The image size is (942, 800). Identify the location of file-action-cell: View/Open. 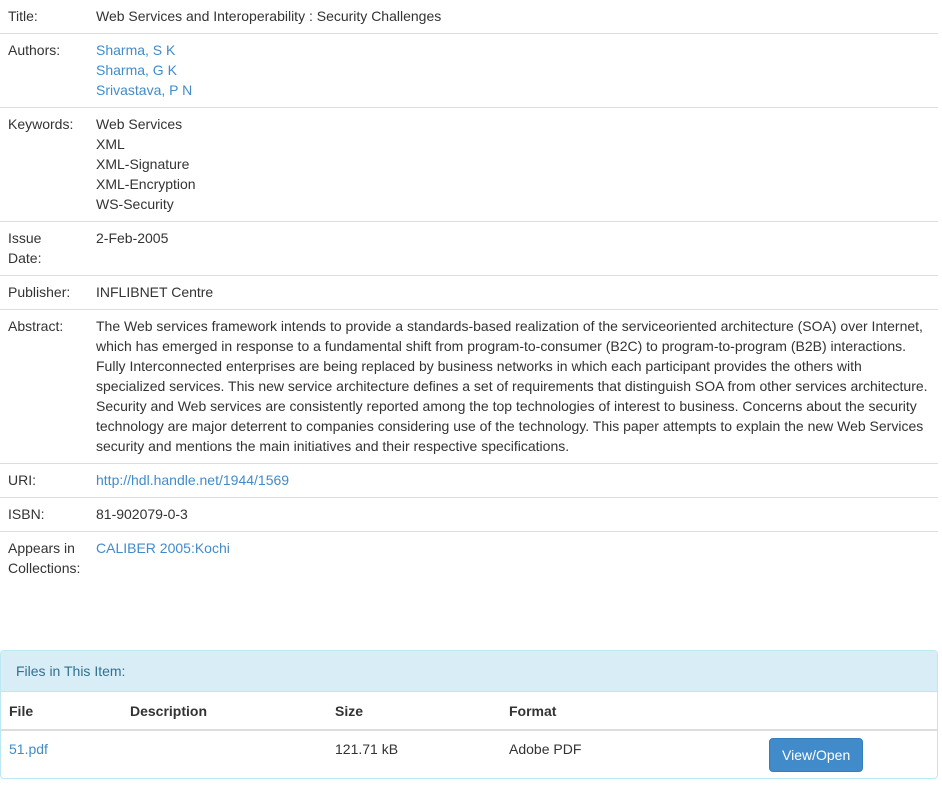
(849, 754).